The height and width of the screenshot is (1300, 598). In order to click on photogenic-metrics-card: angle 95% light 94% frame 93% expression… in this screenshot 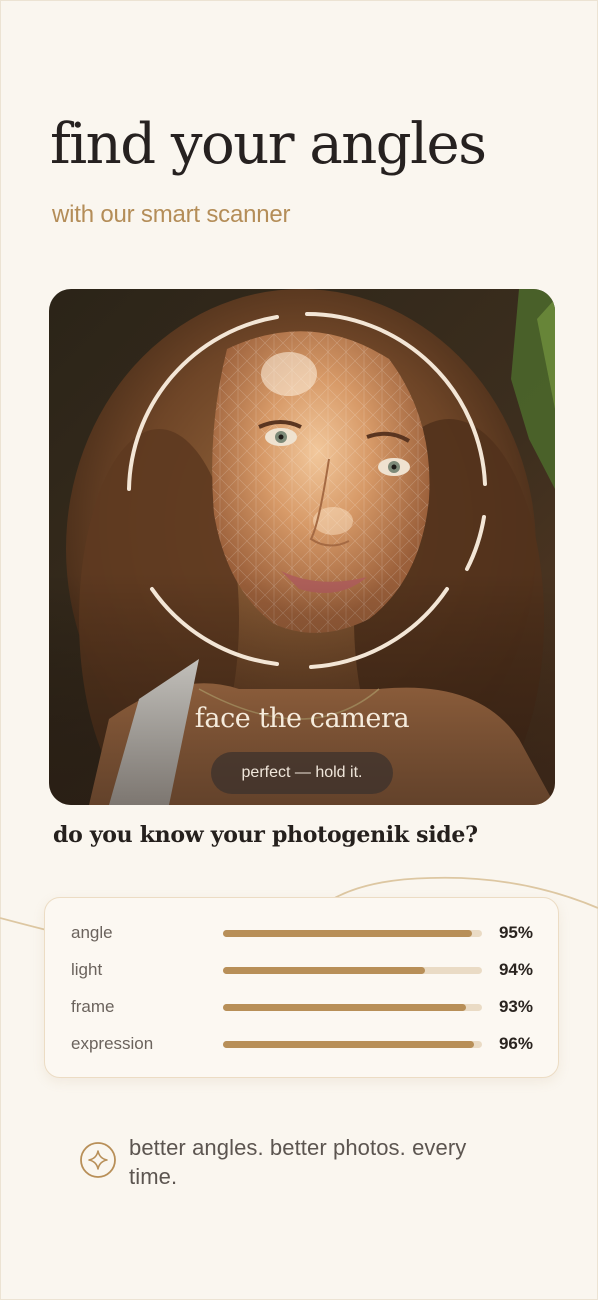, I will do `click(301, 987)`.